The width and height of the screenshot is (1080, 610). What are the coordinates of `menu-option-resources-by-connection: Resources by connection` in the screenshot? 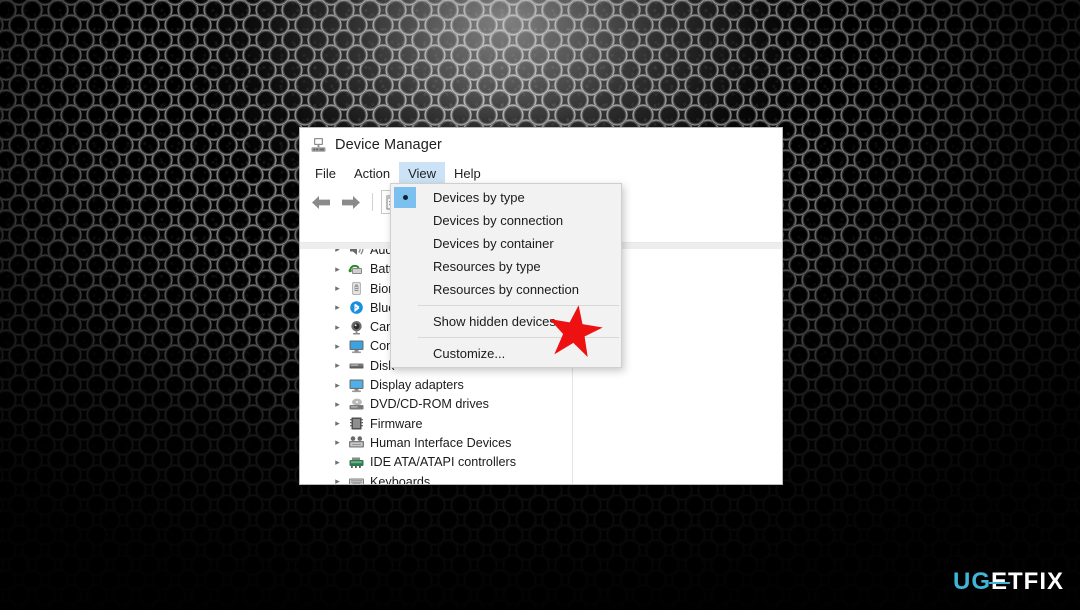 It's located at (506, 289).